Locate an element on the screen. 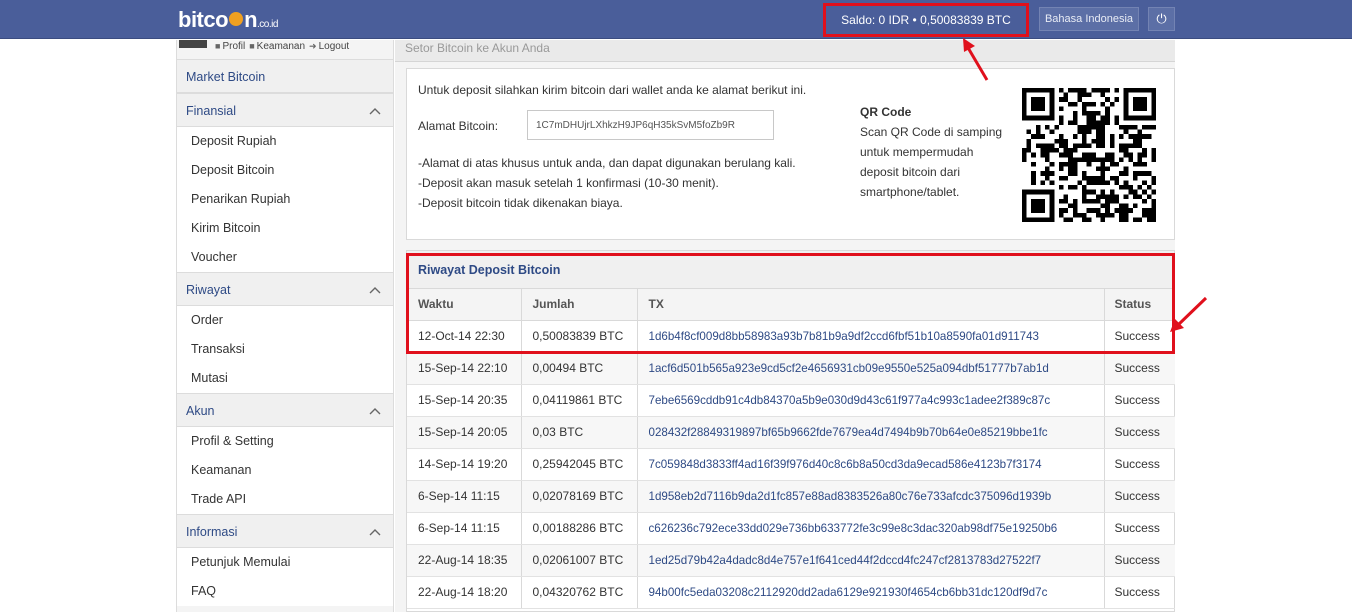 The width and height of the screenshot is (1352, 612). sidebar-list: Profil & Setting Keamanan Trade API is located at coordinates (285, 470).